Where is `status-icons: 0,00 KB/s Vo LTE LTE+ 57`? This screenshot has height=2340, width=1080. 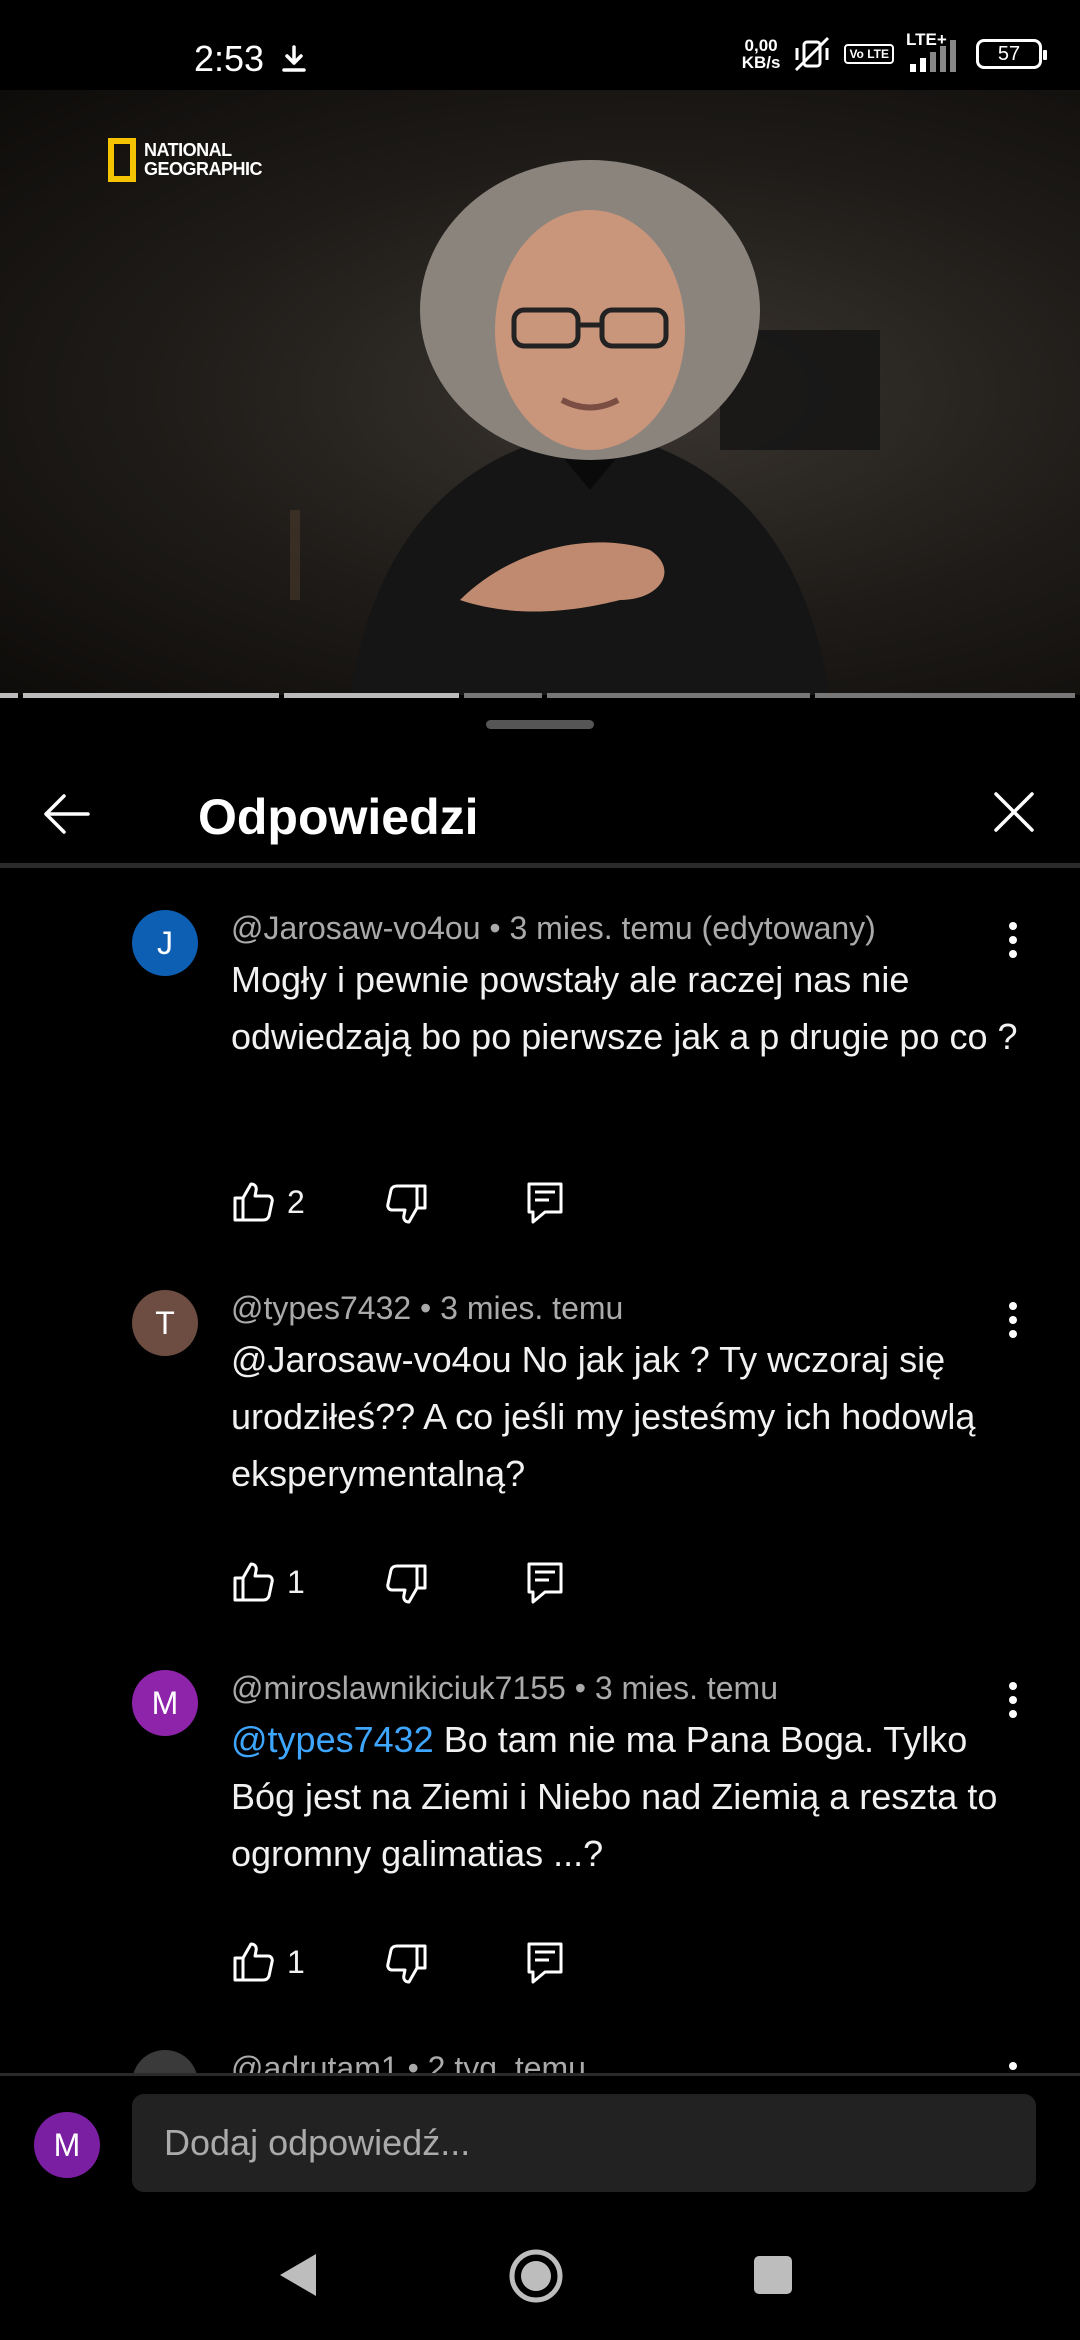 status-icons: 0,00 KB/s Vo LTE LTE+ 57 is located at coordinates (894, 52).